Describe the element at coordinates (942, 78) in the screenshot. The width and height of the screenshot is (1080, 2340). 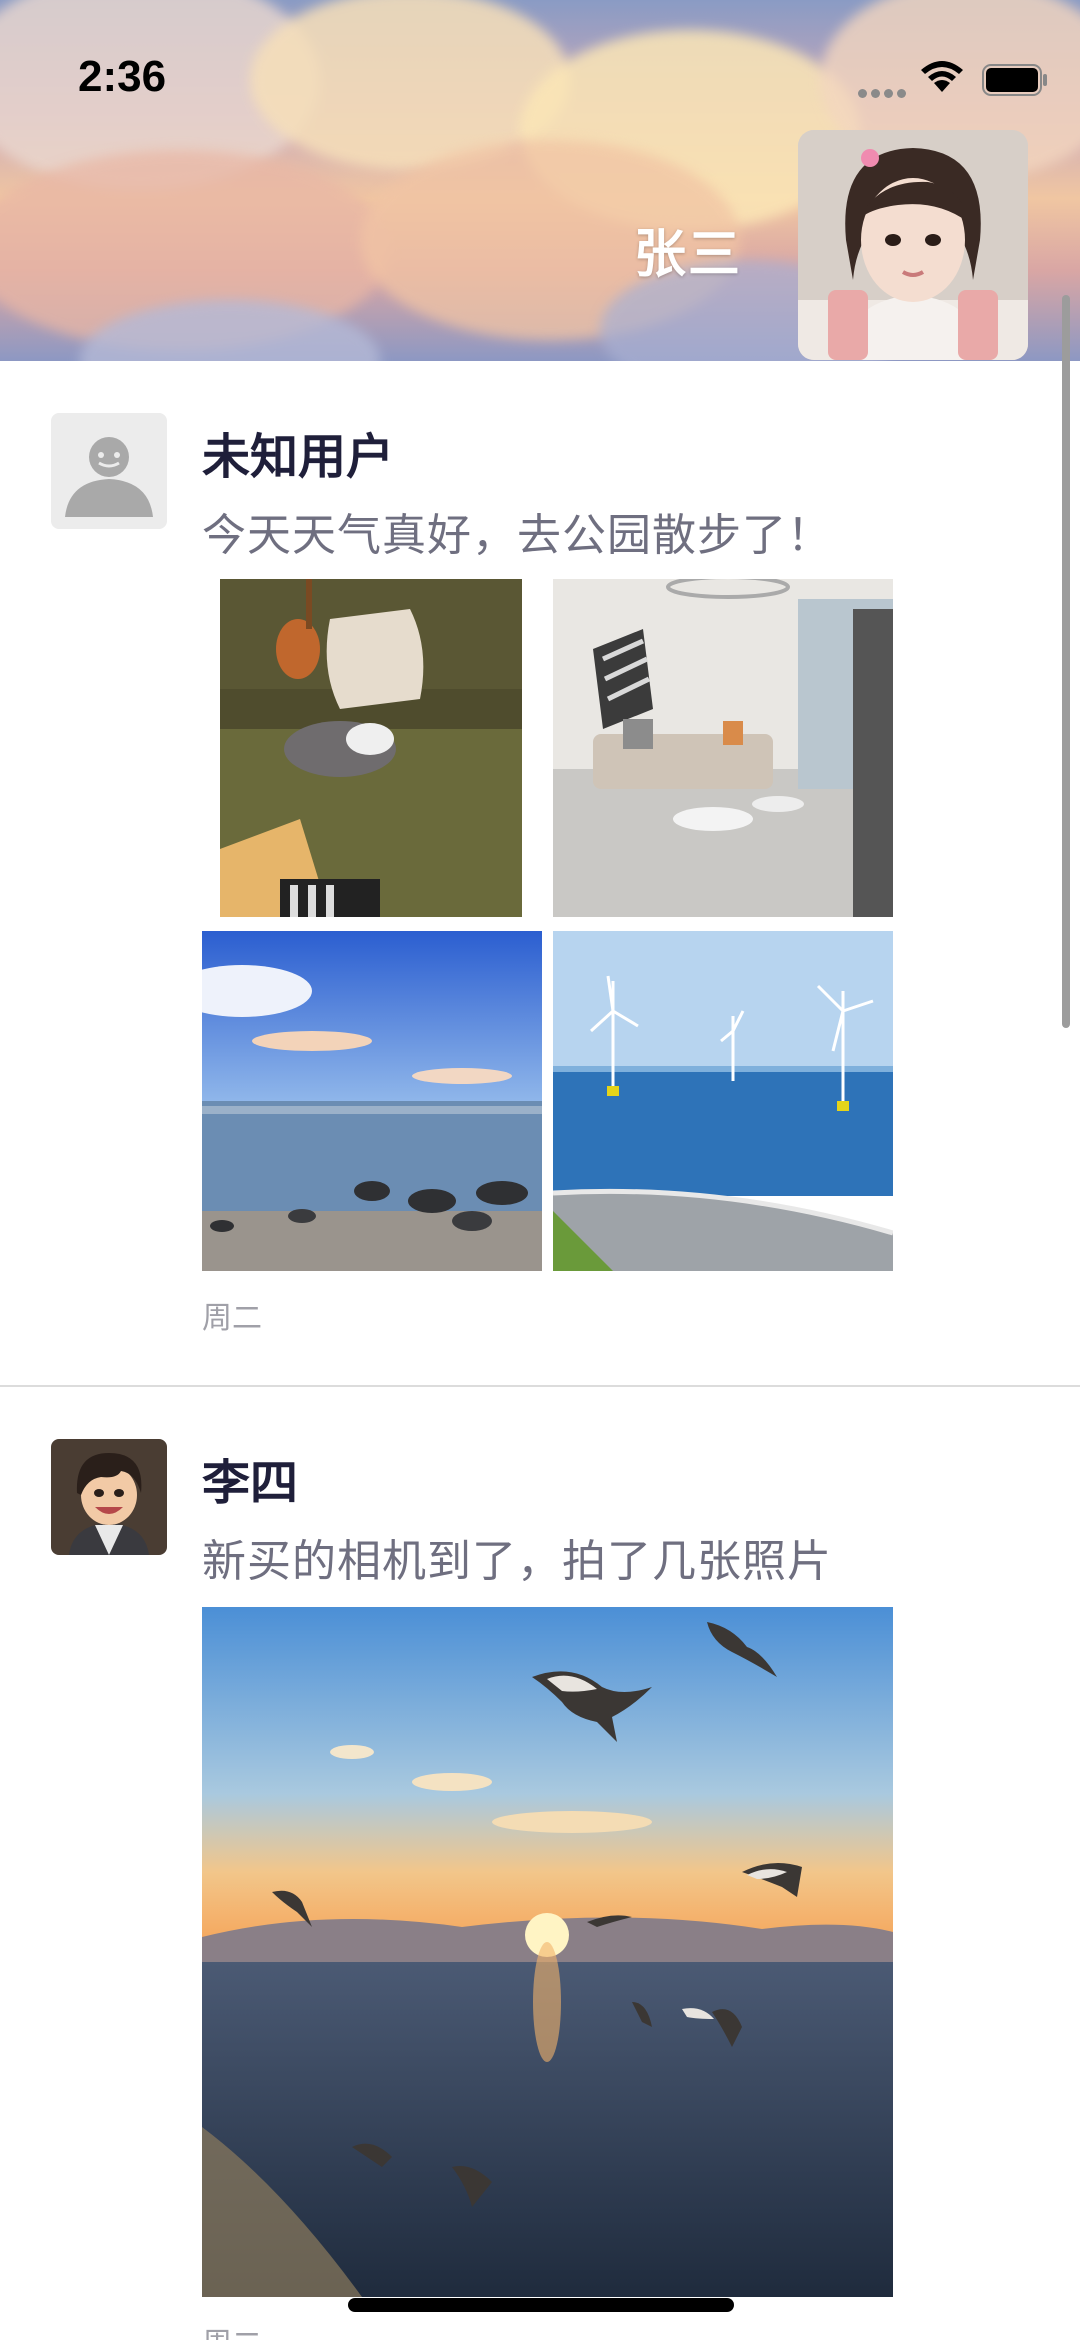
I see `wifi-icon` at that location.